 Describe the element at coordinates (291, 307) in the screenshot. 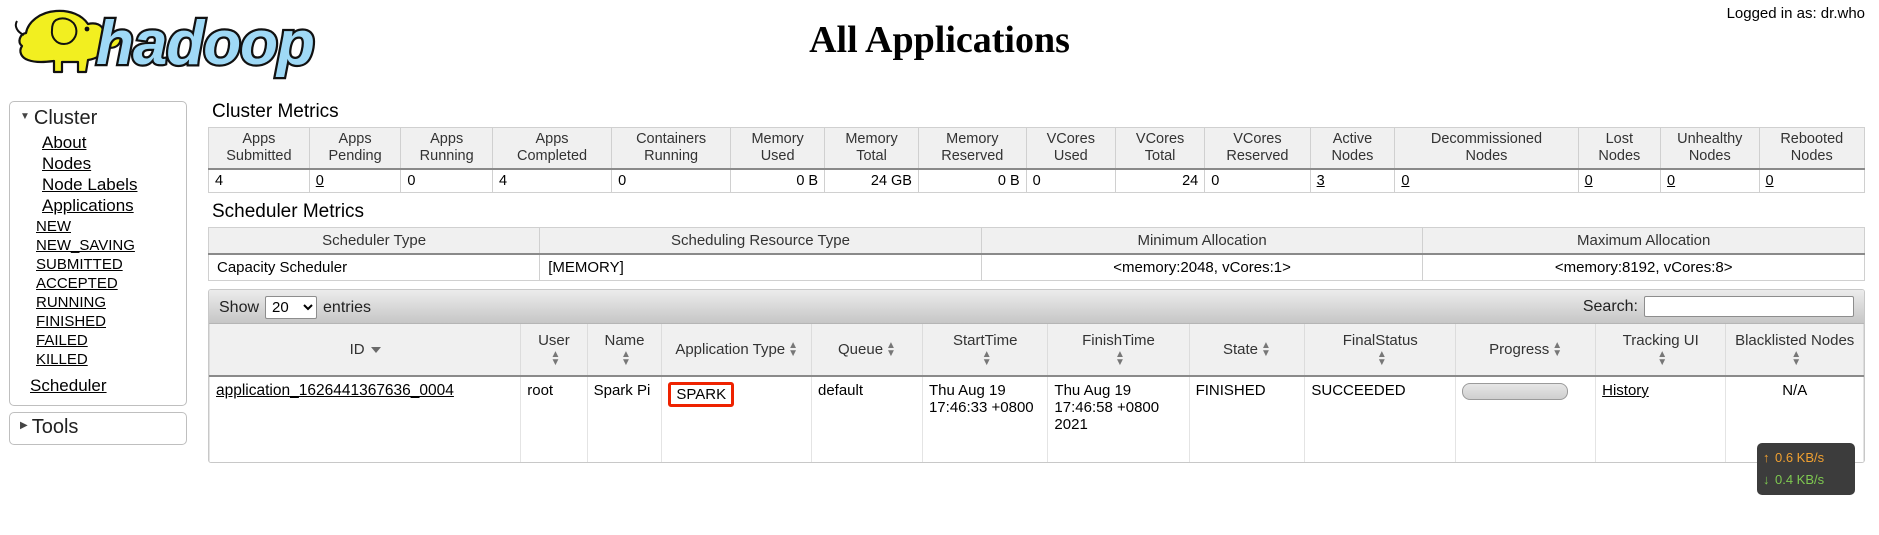

I see `entries-per-page-select: 20 40 60 80 100` at that location.